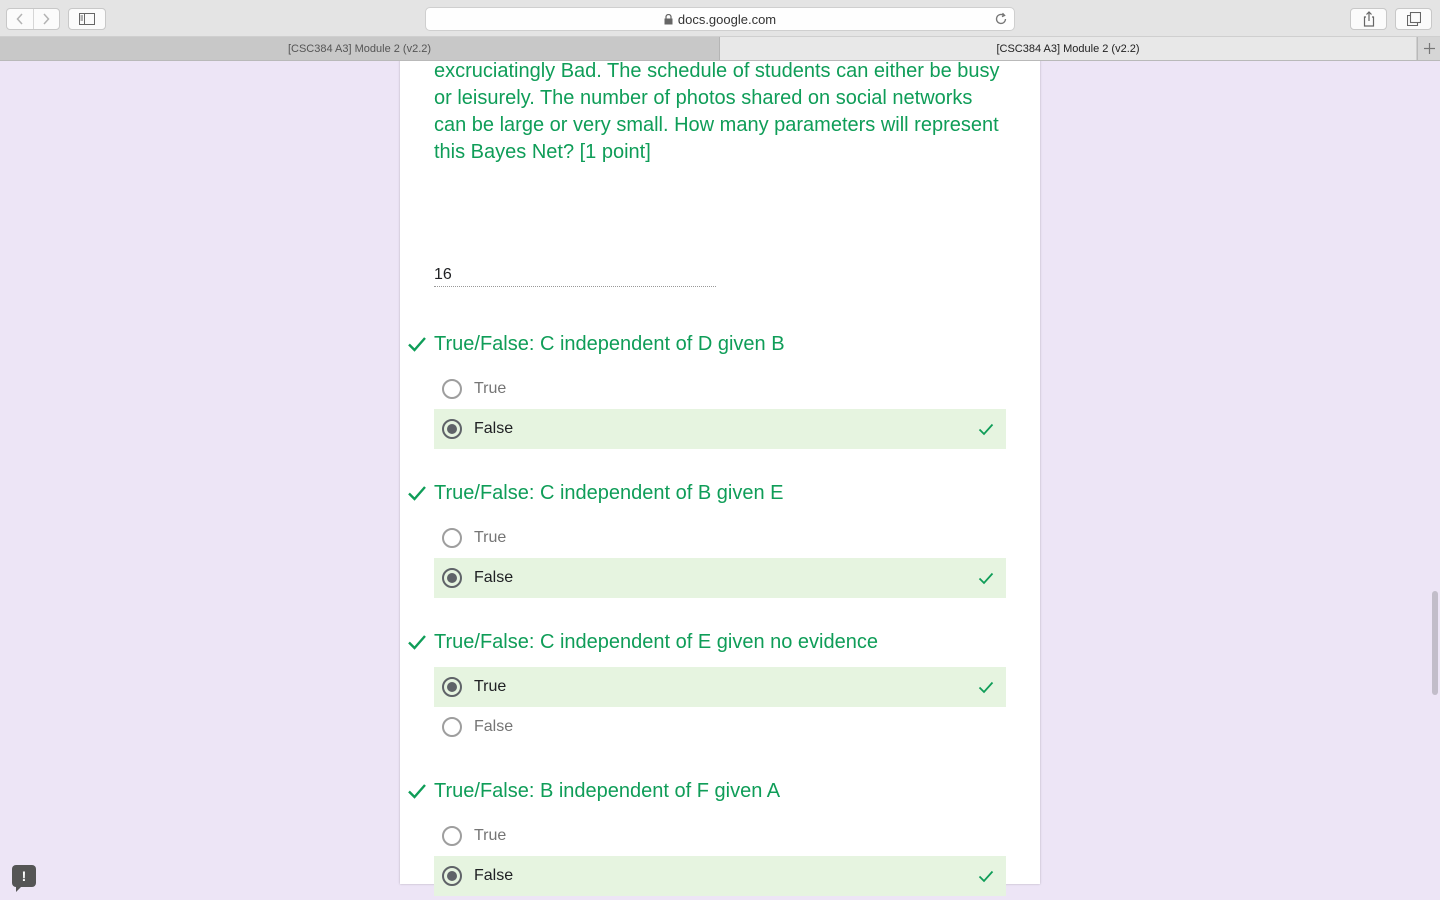  What do you see at coordinates (609, 493) in the screenshot?
I see `question-title: True/False: C independent of B given E` at bounding box center [609, 493].